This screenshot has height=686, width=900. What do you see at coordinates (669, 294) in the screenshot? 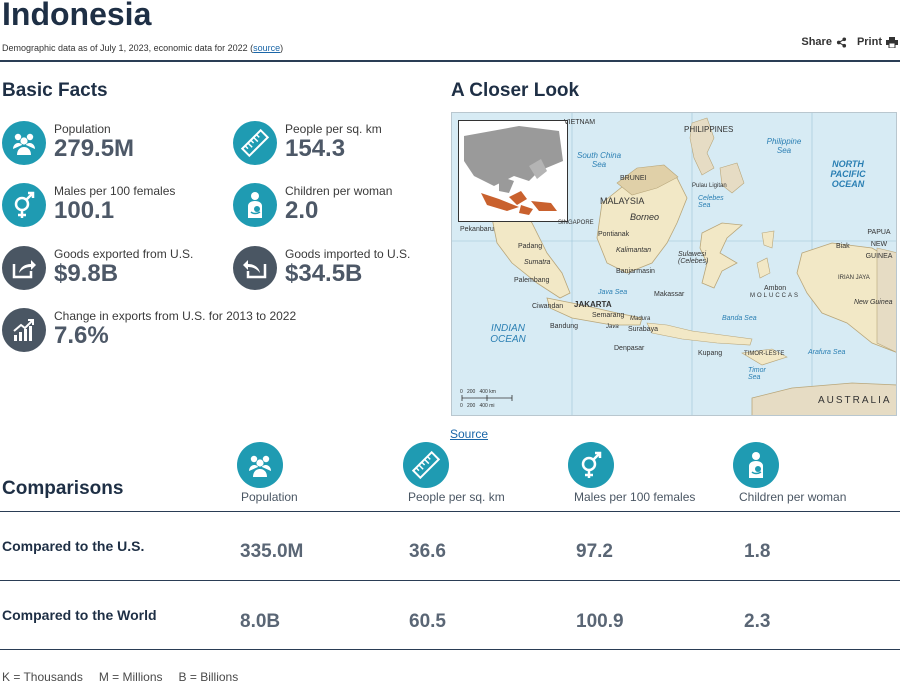
I see `map-label-makassar: Makassar` at bounding box center [669, 294].